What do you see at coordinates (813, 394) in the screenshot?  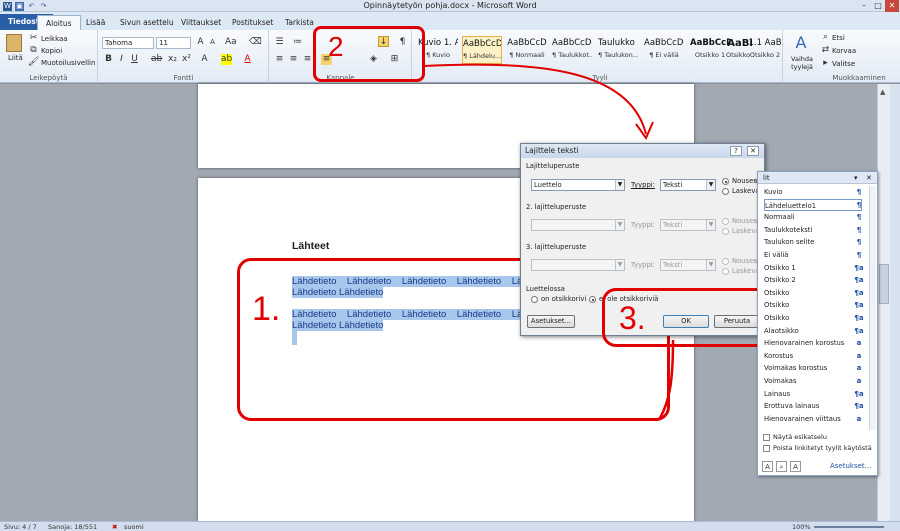 I see `style-list-item: Lainaus` at bounding box center [813, 394].